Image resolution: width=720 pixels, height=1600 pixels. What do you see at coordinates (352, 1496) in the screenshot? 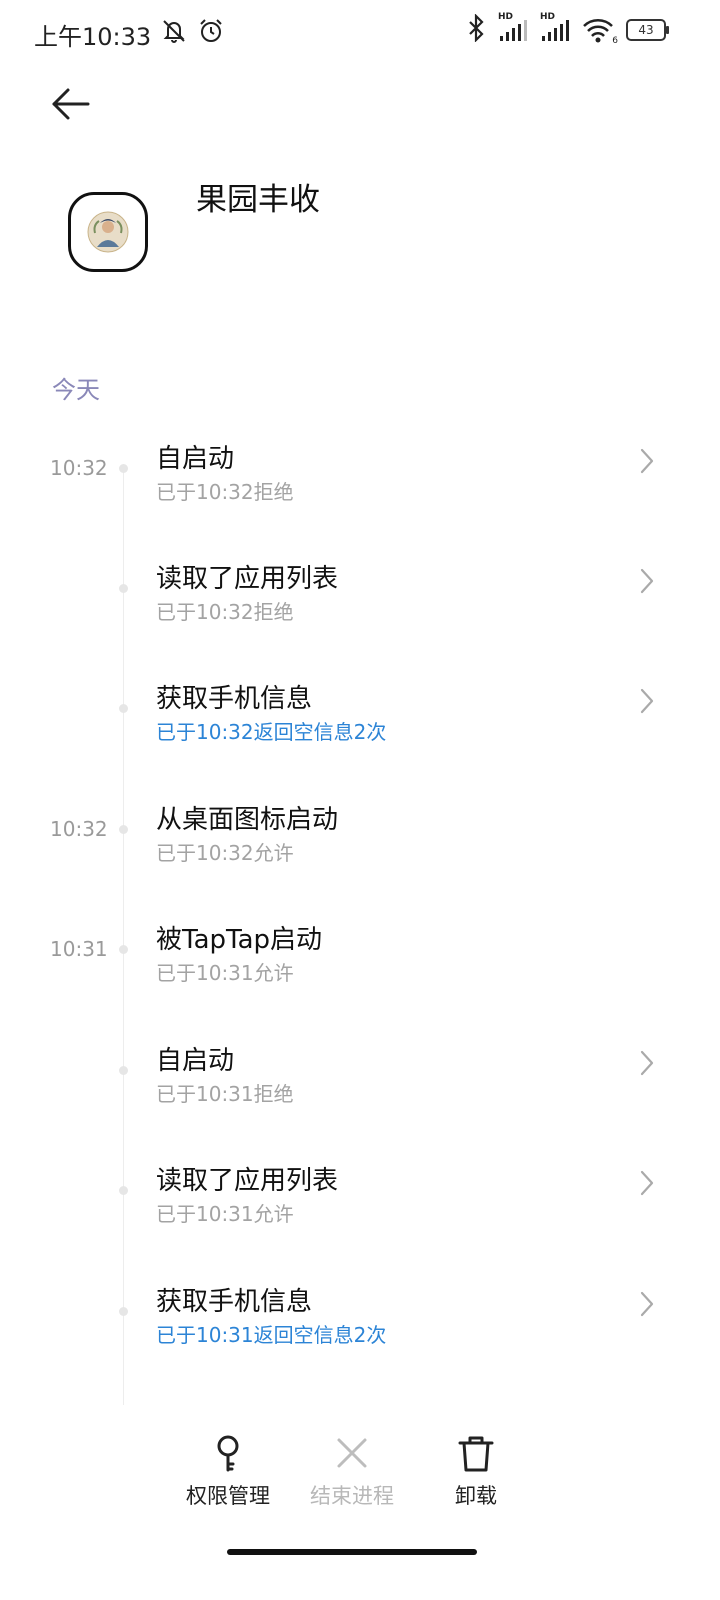
I see `end-process-label: 结束进程` at bounding box center [352, 1496].